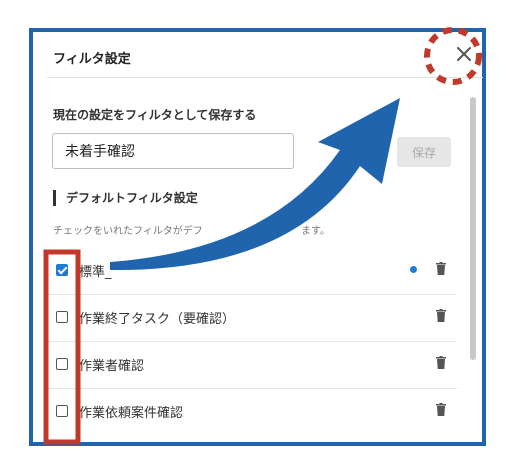 This screenshot has height=472, width=515. What do you see at coordinates (131, 413) in the screenshot?
I see `filter-label-3: 作業依頼案件確認` at bounding box center [131, 413].